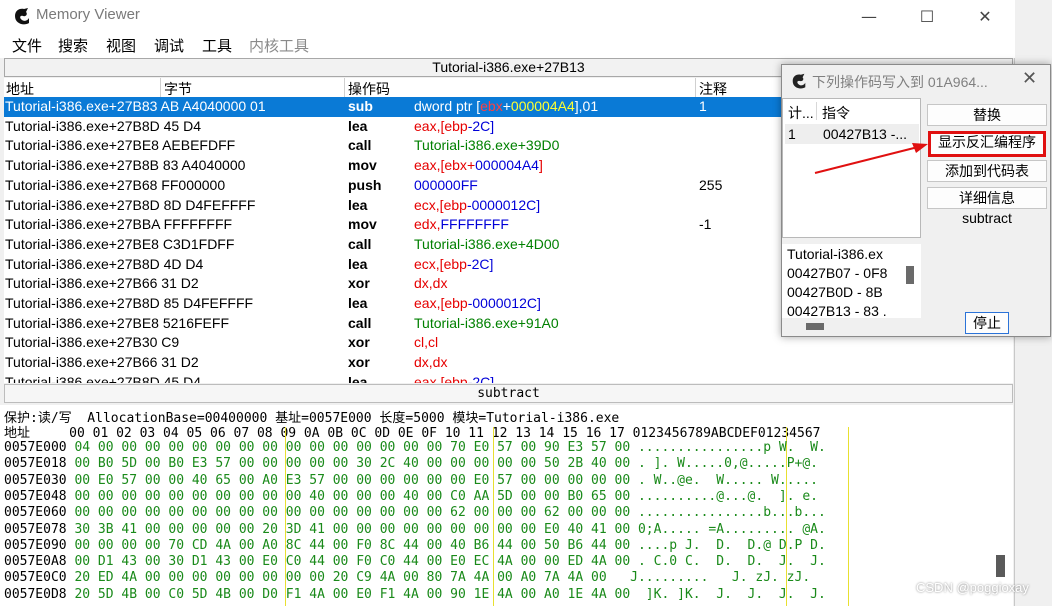 This screenshot has height=606, width=1052. Describe the element at coordinates (731, 545) in the screenshot. I see `hex-ascii: ....p J. D. D.@ D.P D.` at that location.